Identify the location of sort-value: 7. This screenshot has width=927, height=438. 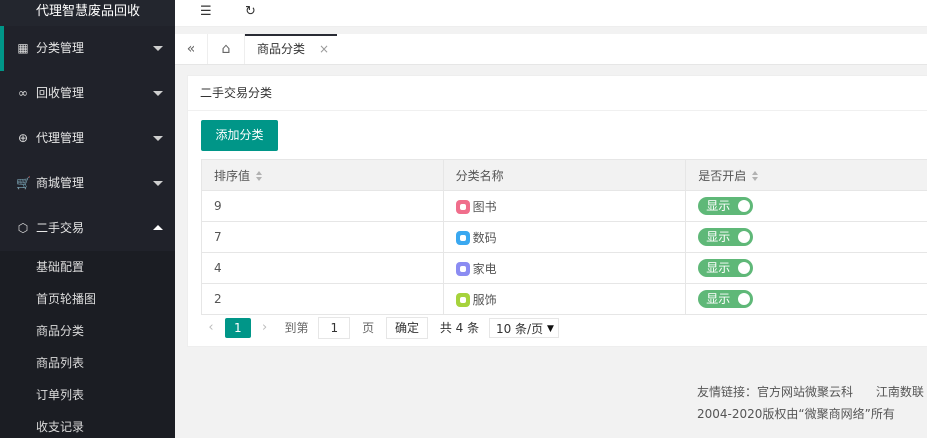
(322, 237).